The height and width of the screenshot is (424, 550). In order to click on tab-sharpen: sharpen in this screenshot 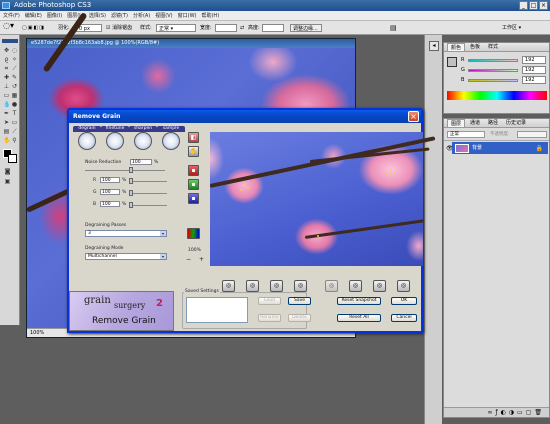, I will do `click(143, 138)`.